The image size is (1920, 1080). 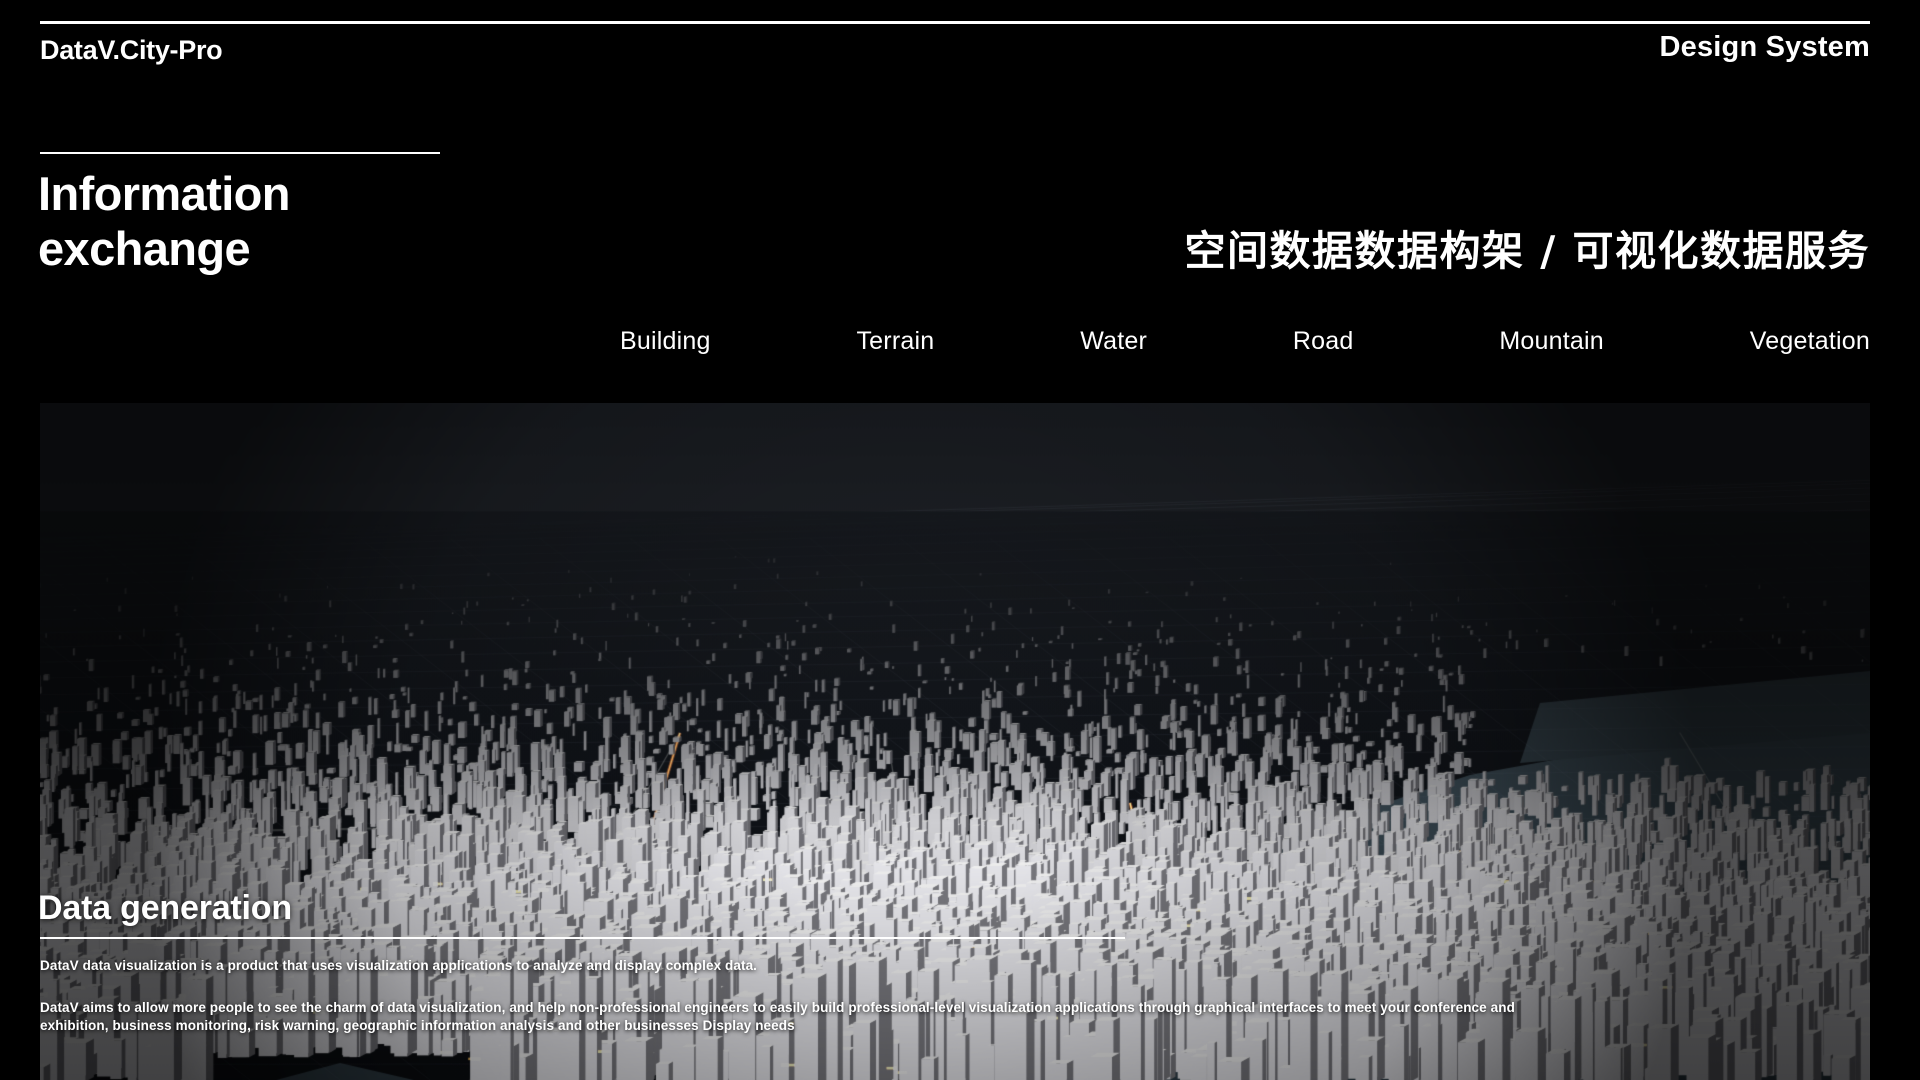 I want to click on nav-item-vegetation: Vegetation, so click(x=1810, y=341).